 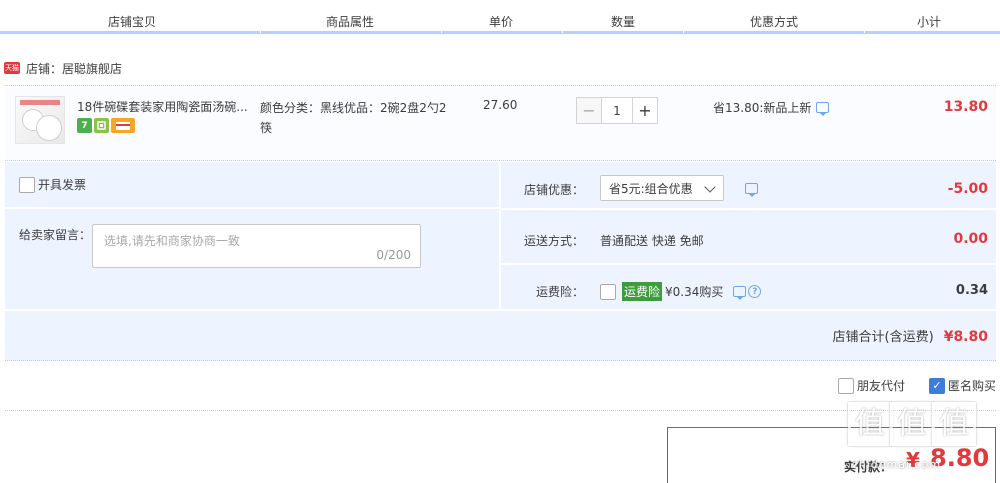 What do you see at coordinates (642, 291) in the screenshot?
I see `insurance-badge: 运费险` at bounding box center [642, 291].